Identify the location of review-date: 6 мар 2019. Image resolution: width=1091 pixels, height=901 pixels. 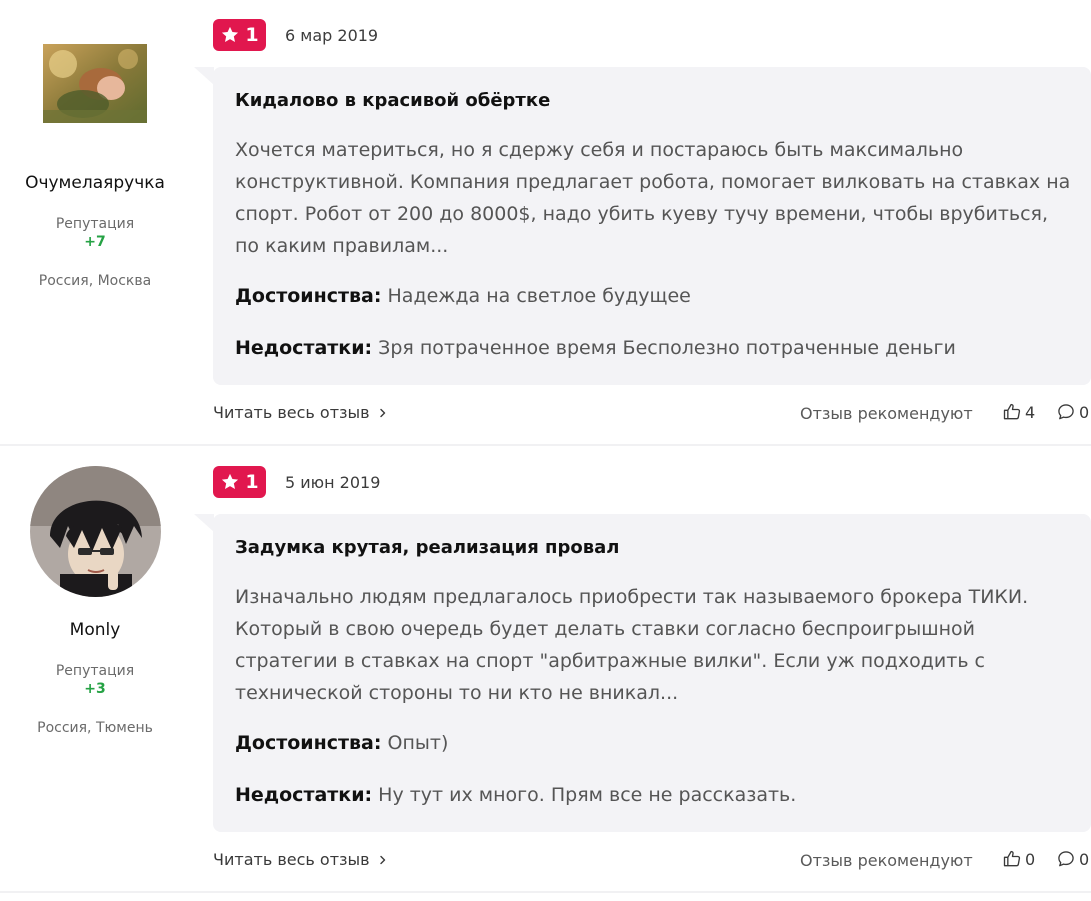
(332, 35).